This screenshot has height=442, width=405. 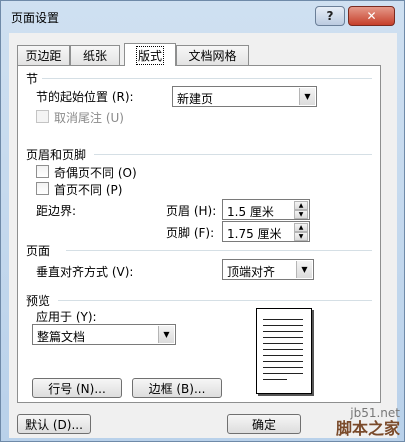 What do you see at coordinates (215, 300) in the screenshot?
I see `preview-divider` at bounding box center [215, 300].